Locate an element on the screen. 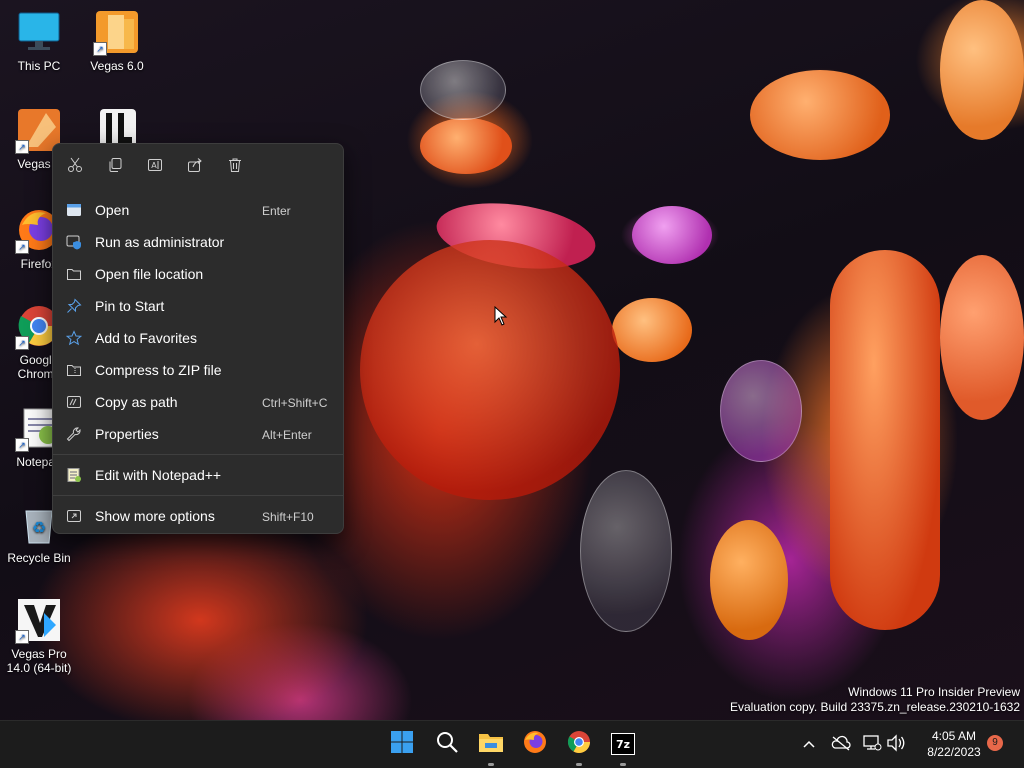 The height and width of the screenshot is (768, 1024). file-explorer-icon is located at coordinates (491, 744).